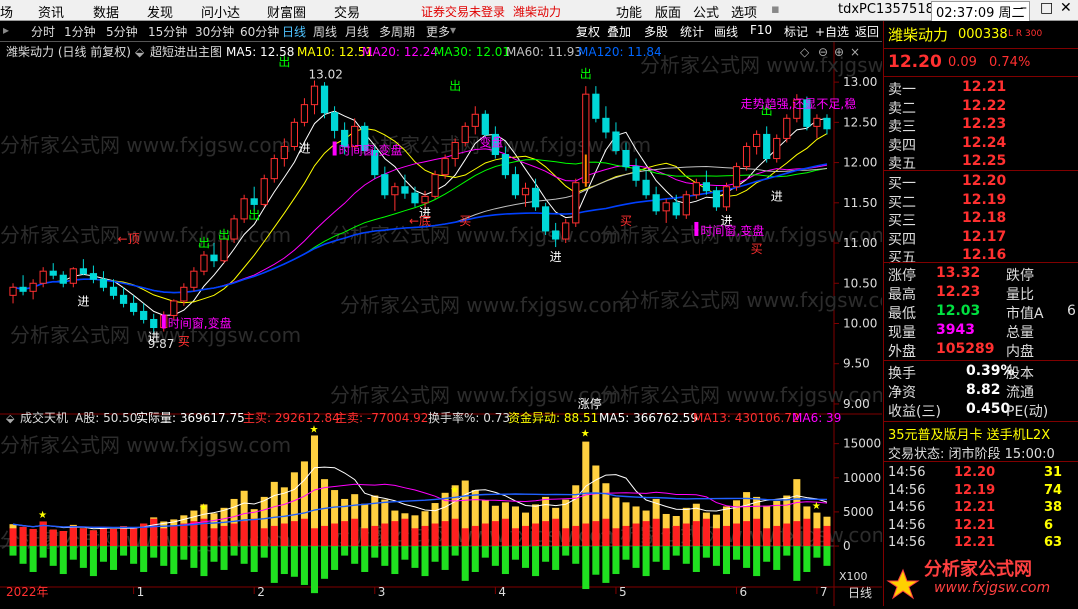 The image size is (1078, 609). Describe the element at coordinates (855, 52) in the screenshot. I see `panel-close-icon: ×` at that location.